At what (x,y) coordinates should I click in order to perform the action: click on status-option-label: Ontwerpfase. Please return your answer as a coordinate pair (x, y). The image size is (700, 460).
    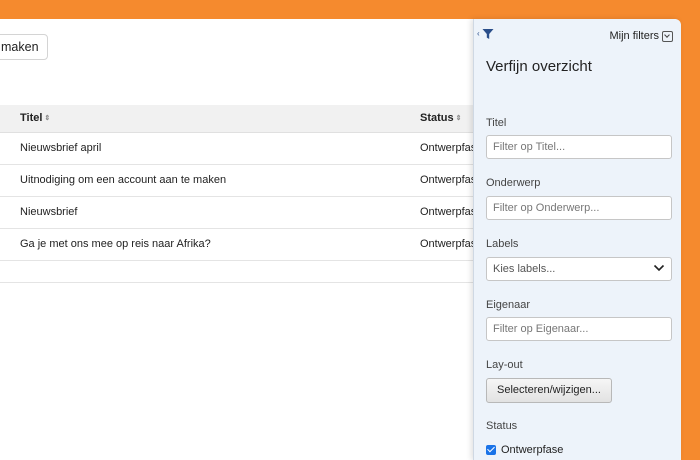
    Looking at the image, I should click on (532, 450).